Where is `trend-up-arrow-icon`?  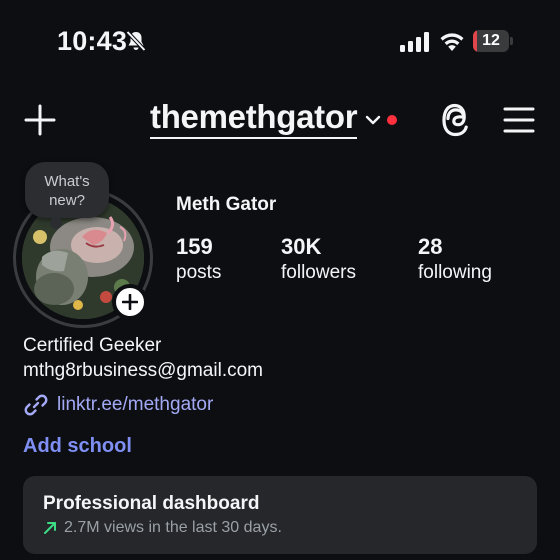 trend-up-arrow-icon is located at coordinates (50, 528).